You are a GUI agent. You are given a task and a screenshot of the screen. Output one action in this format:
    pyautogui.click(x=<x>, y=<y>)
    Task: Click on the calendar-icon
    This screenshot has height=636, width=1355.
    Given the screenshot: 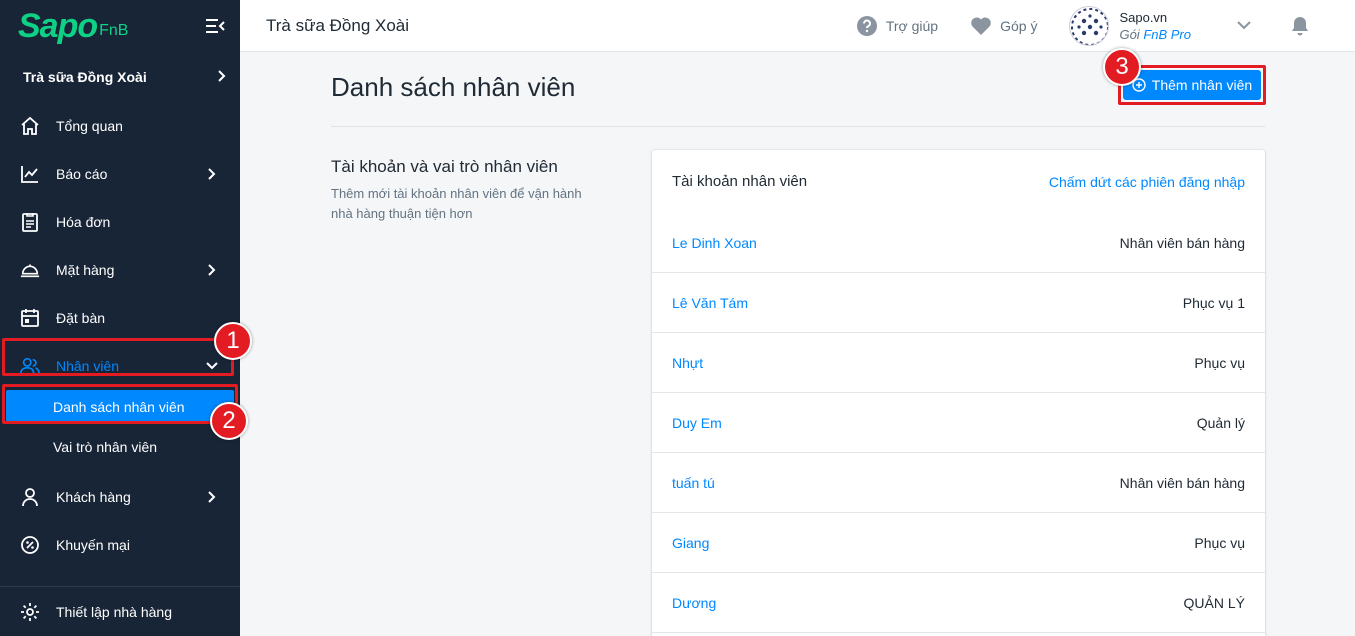 What is the action you would take?
    pyautogui.click(x=30, y=318)
    